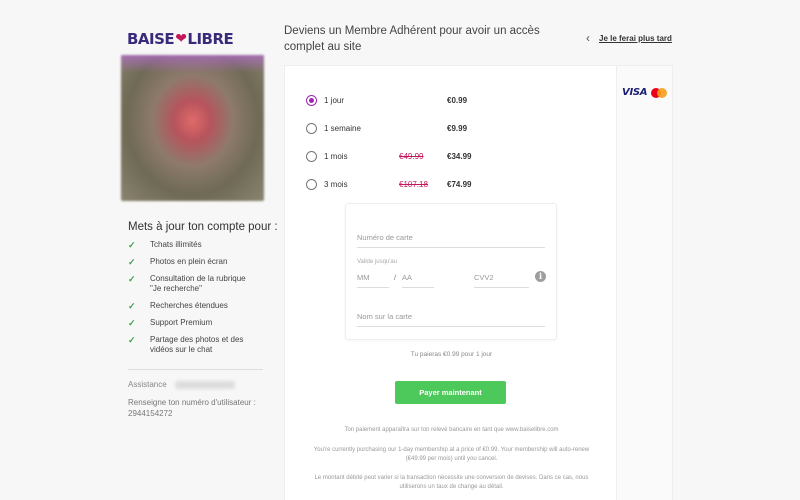  What do you see at coordinates (659, 92) in the screenshot?
I see `mastercard-icon` at bounding box center [659, 92].